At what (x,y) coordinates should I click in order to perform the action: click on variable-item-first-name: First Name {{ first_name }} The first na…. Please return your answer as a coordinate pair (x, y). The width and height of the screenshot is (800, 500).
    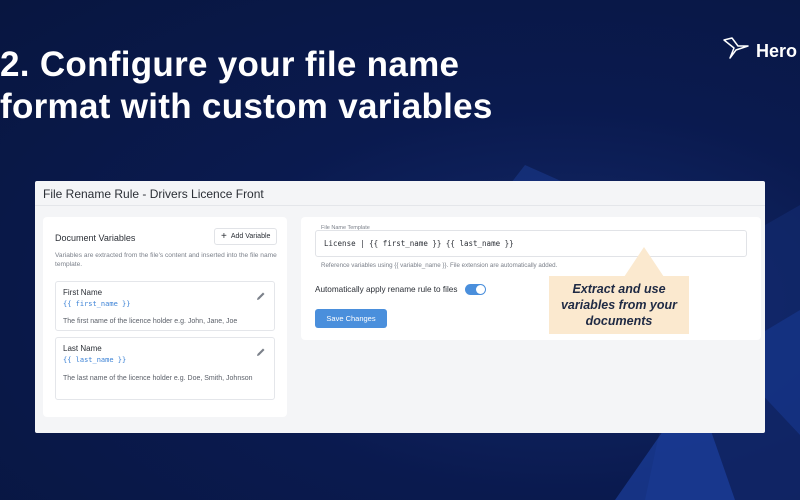
    Looking at the image, I should click on (165, 306).